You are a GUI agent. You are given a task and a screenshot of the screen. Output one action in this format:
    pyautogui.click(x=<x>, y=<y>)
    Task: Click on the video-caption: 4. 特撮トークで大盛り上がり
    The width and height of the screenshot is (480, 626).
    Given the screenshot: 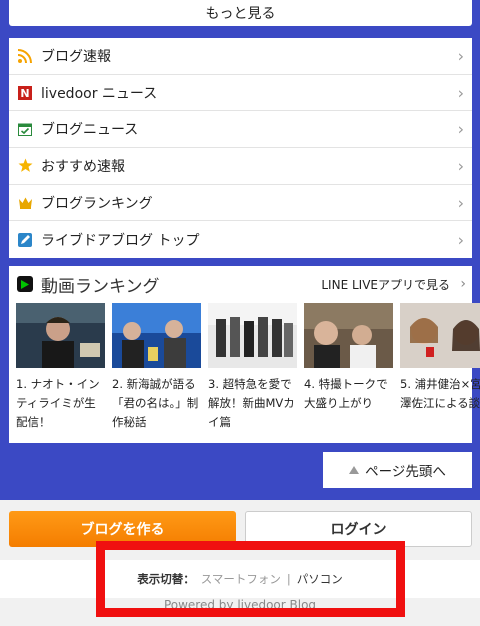 What is the action you would take?
    pyautogui.click(x=346, y=393)
    